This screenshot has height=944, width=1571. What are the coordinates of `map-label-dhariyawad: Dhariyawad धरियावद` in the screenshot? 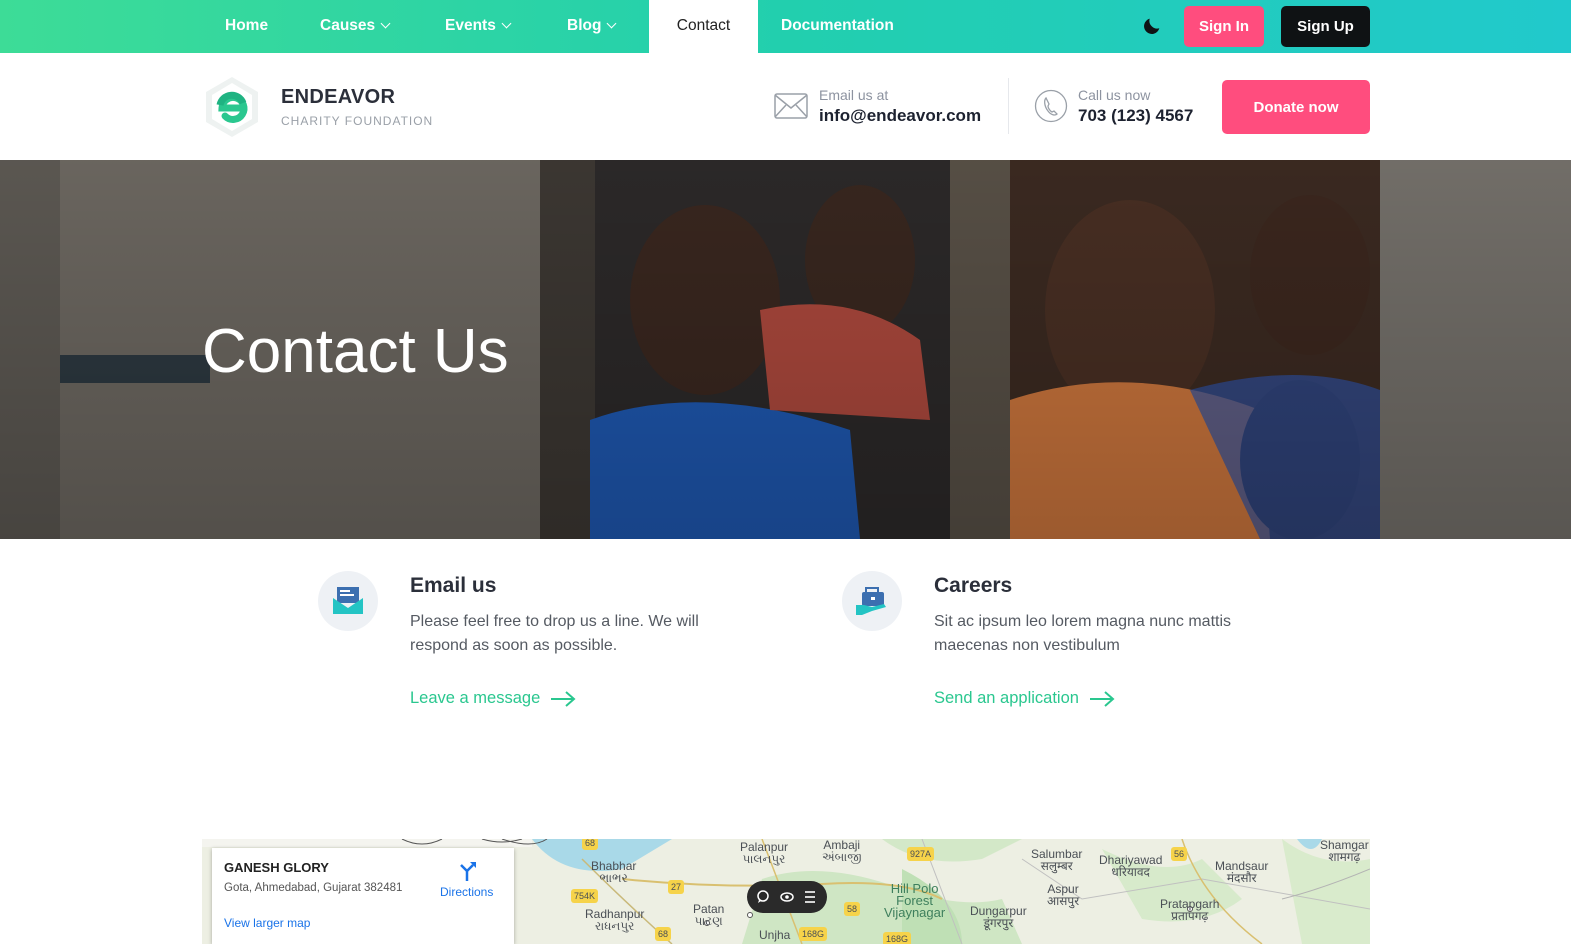 It's located at (1131, 866).